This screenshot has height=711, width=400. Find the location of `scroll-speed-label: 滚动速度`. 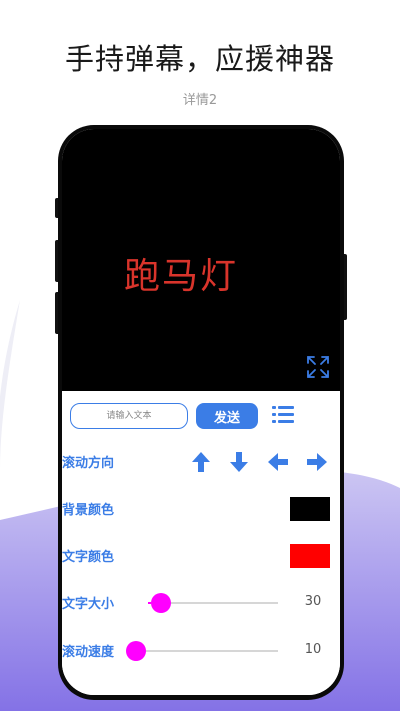

scroll-speed-label: 滚动速度 is located at coordinates (88, 652).